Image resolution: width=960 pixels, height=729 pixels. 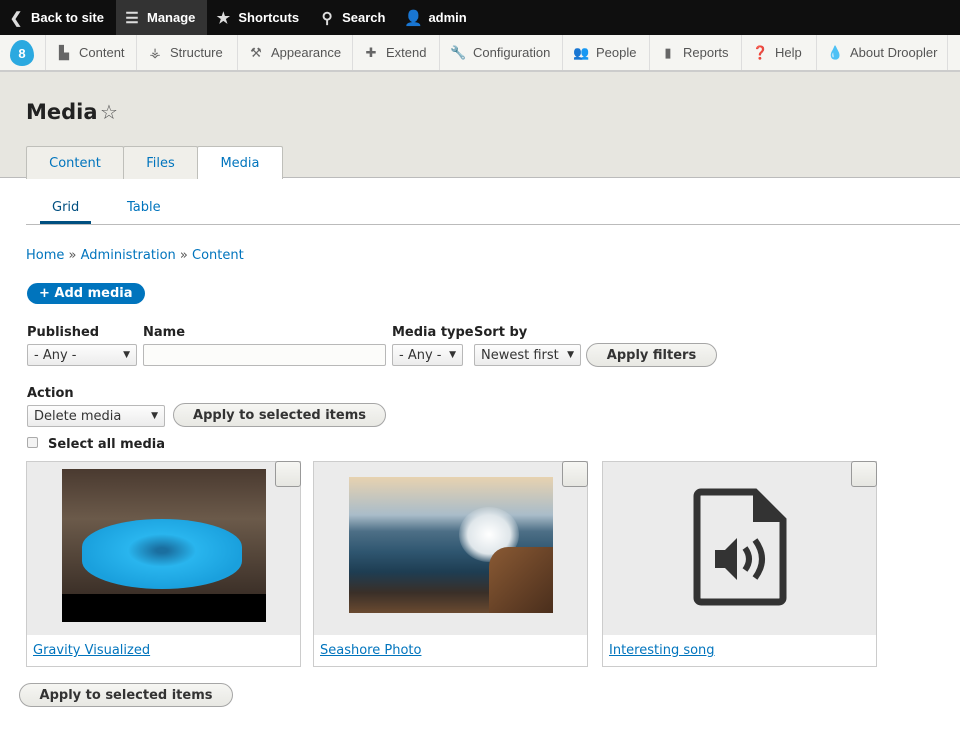 I want to click on paintbrush-icon: ⚒, so click(x=256, y=52).